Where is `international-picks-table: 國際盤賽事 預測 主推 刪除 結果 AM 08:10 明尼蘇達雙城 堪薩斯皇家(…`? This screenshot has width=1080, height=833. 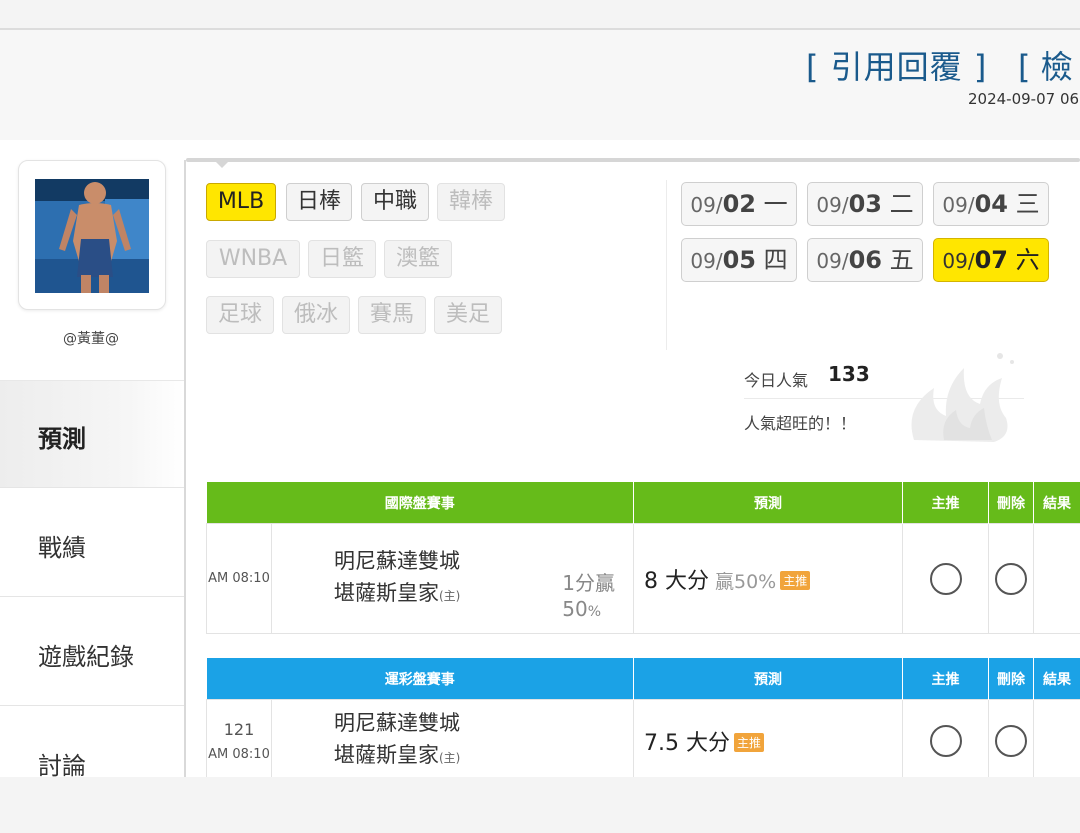
international-picks-table: 國際盤賽事 預測 主推 刪除 結果 AM 08:10 明尼蘇達雙城 堪薩斯皇家(… is located at coordinates (643, 558).